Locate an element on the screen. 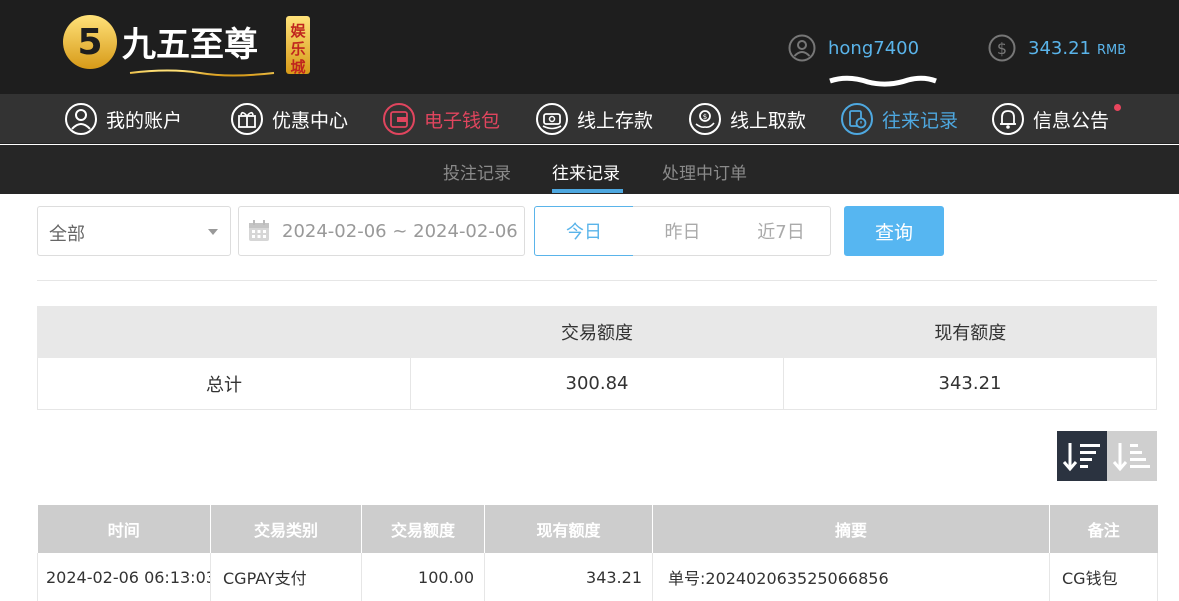 This screenshot has height=601, width=1179. sub-nav: 投注记录 往来记录 处理中订单 is located at coordinates (589, 169).